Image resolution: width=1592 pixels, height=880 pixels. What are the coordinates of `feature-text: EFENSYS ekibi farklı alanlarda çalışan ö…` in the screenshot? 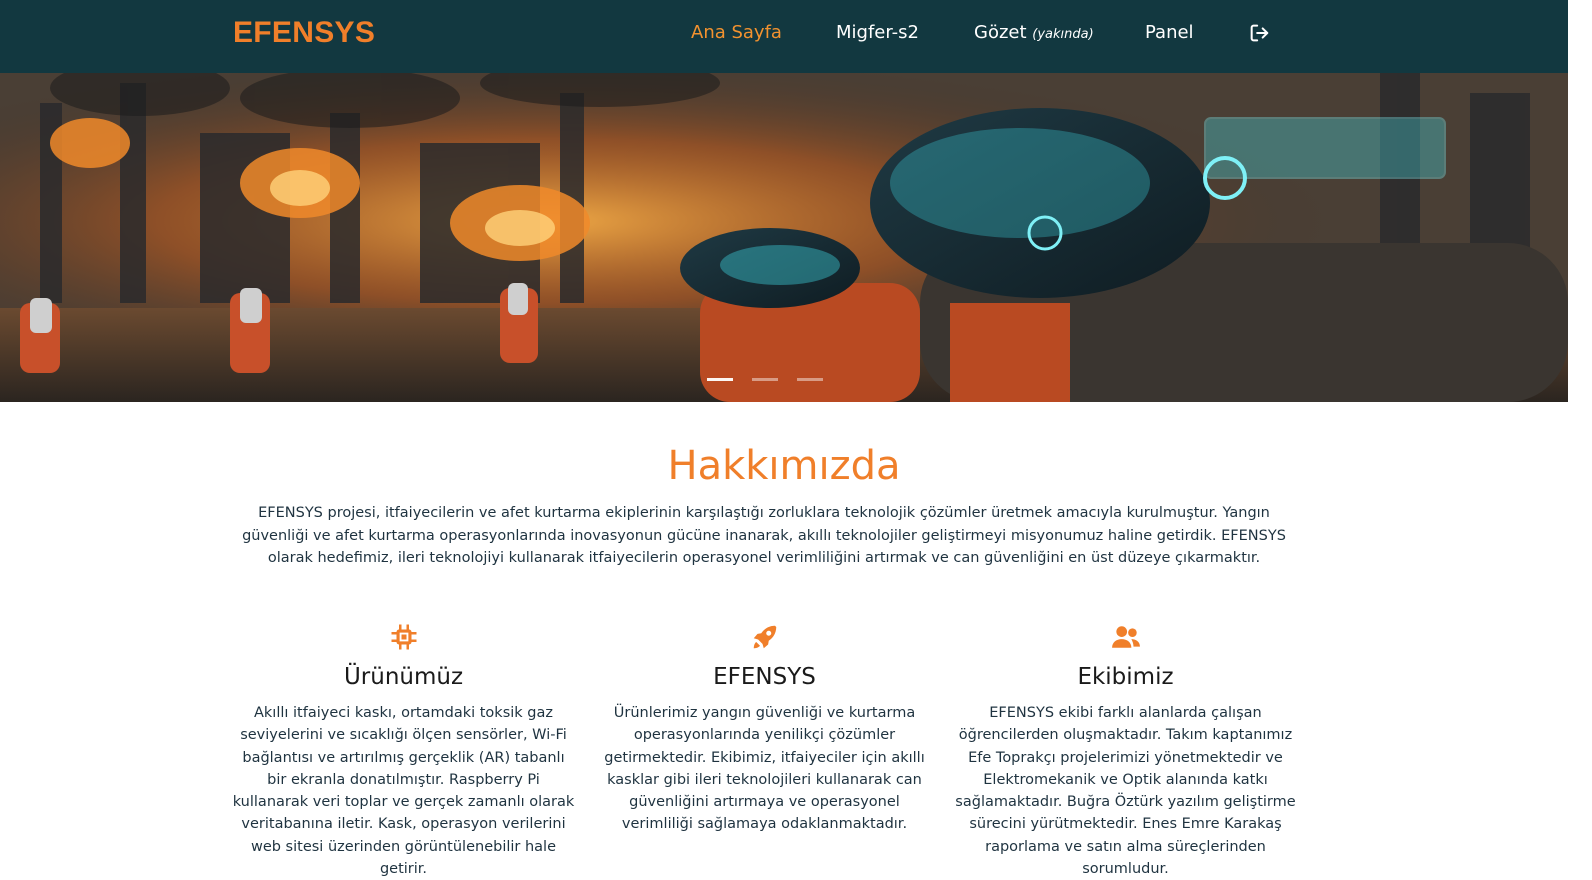 It's located at (1125, 791).